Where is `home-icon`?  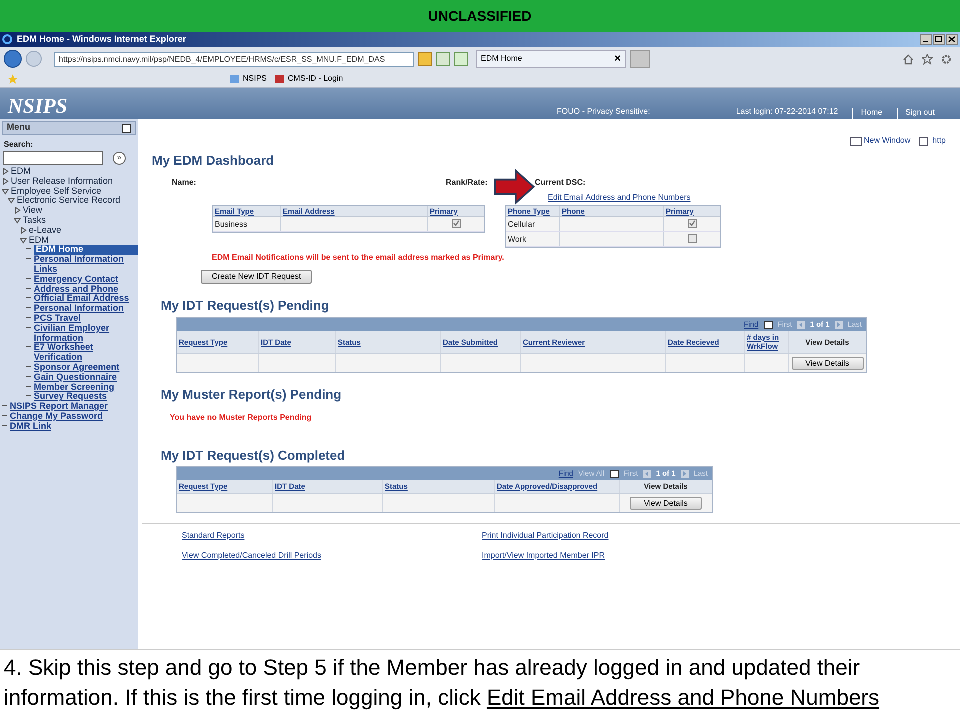
home-icon is located at coordinates (908, 59).